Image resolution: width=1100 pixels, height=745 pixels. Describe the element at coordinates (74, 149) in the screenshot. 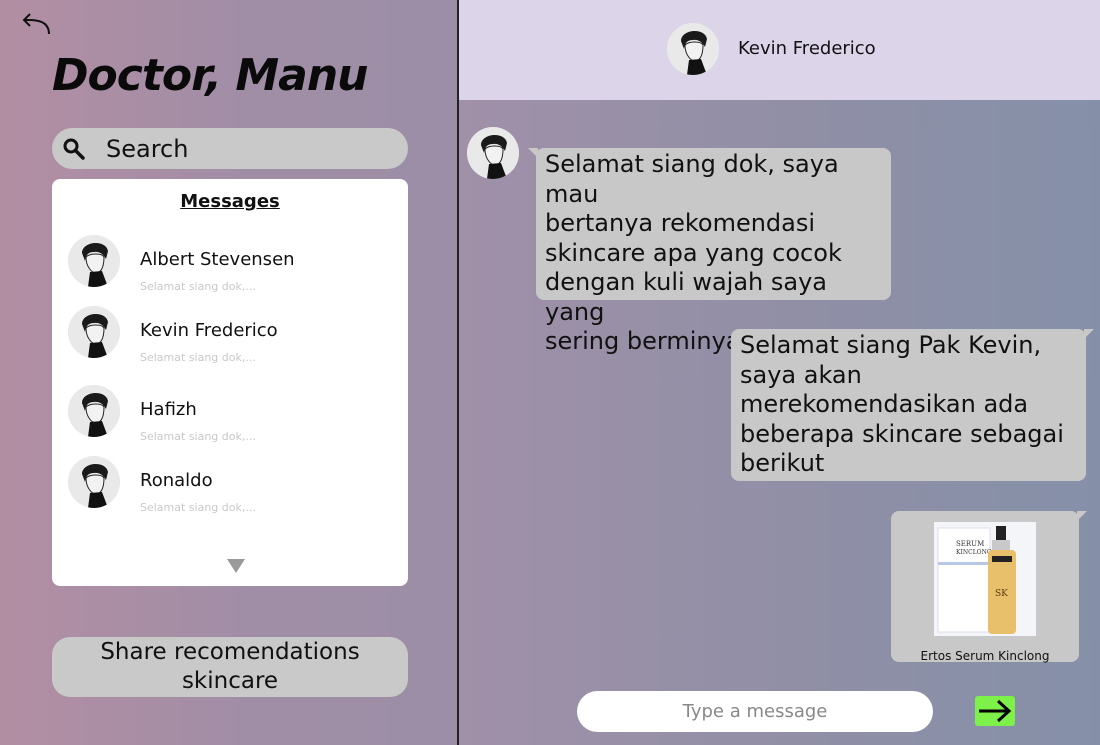

I see `search-icon` at that location.